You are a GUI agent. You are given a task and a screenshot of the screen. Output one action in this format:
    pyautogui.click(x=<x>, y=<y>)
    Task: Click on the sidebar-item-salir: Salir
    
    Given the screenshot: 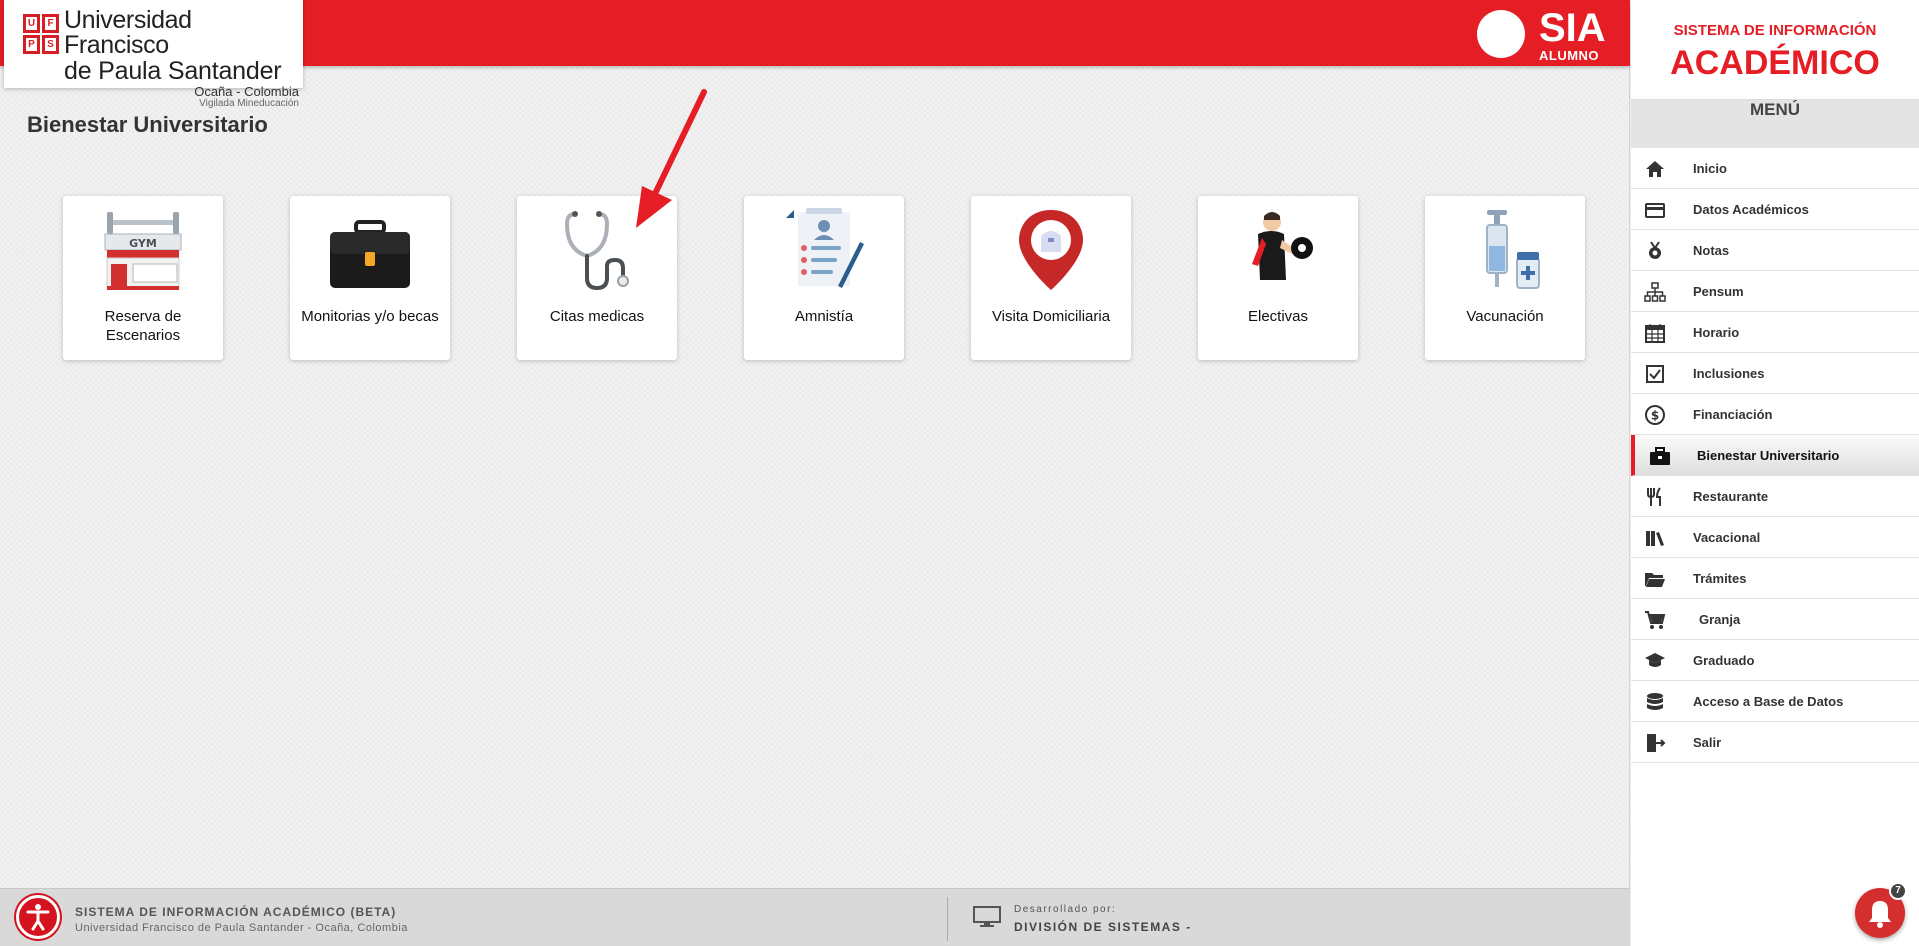 What is the action you would take?
    pyautogui.click(x=1775, y=742)
    